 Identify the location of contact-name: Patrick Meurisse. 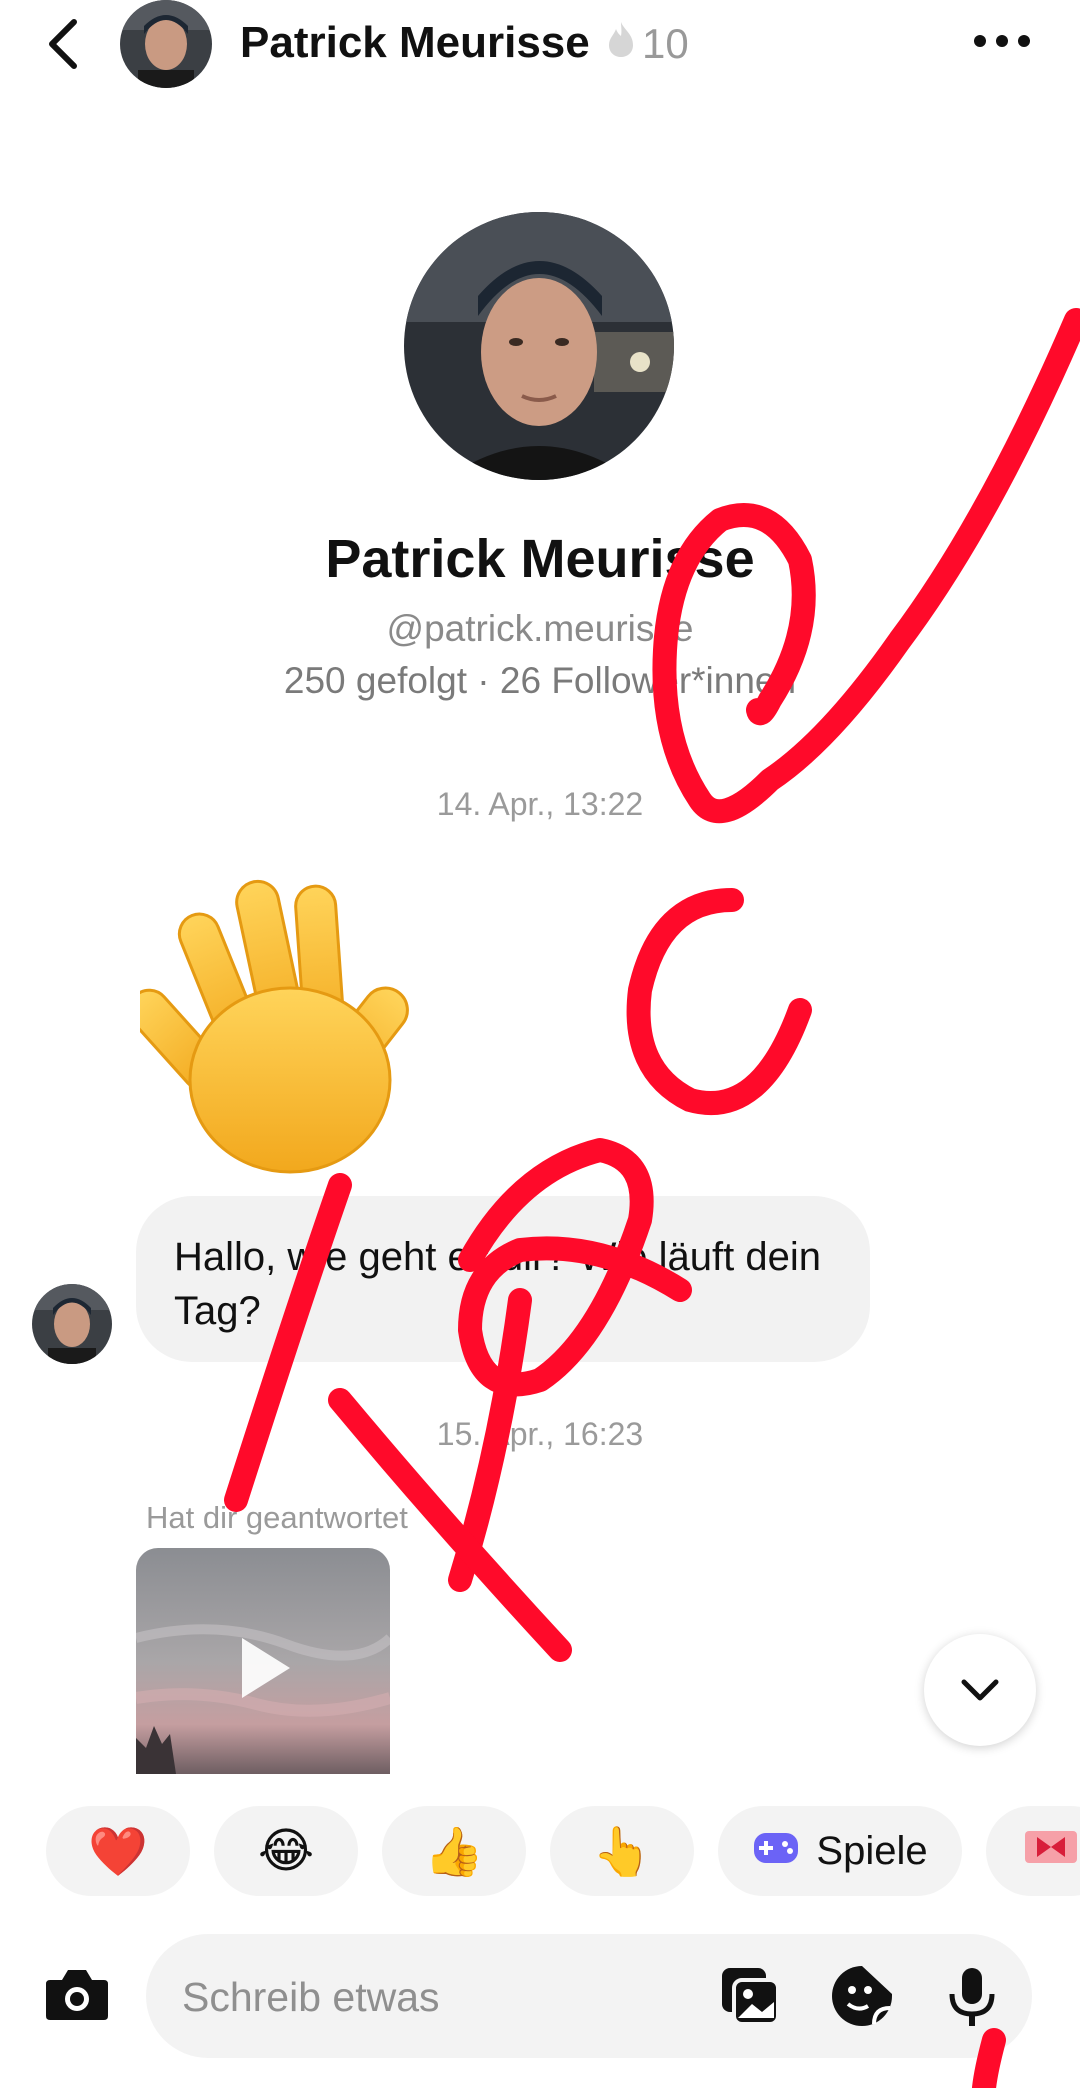
(415, 43).